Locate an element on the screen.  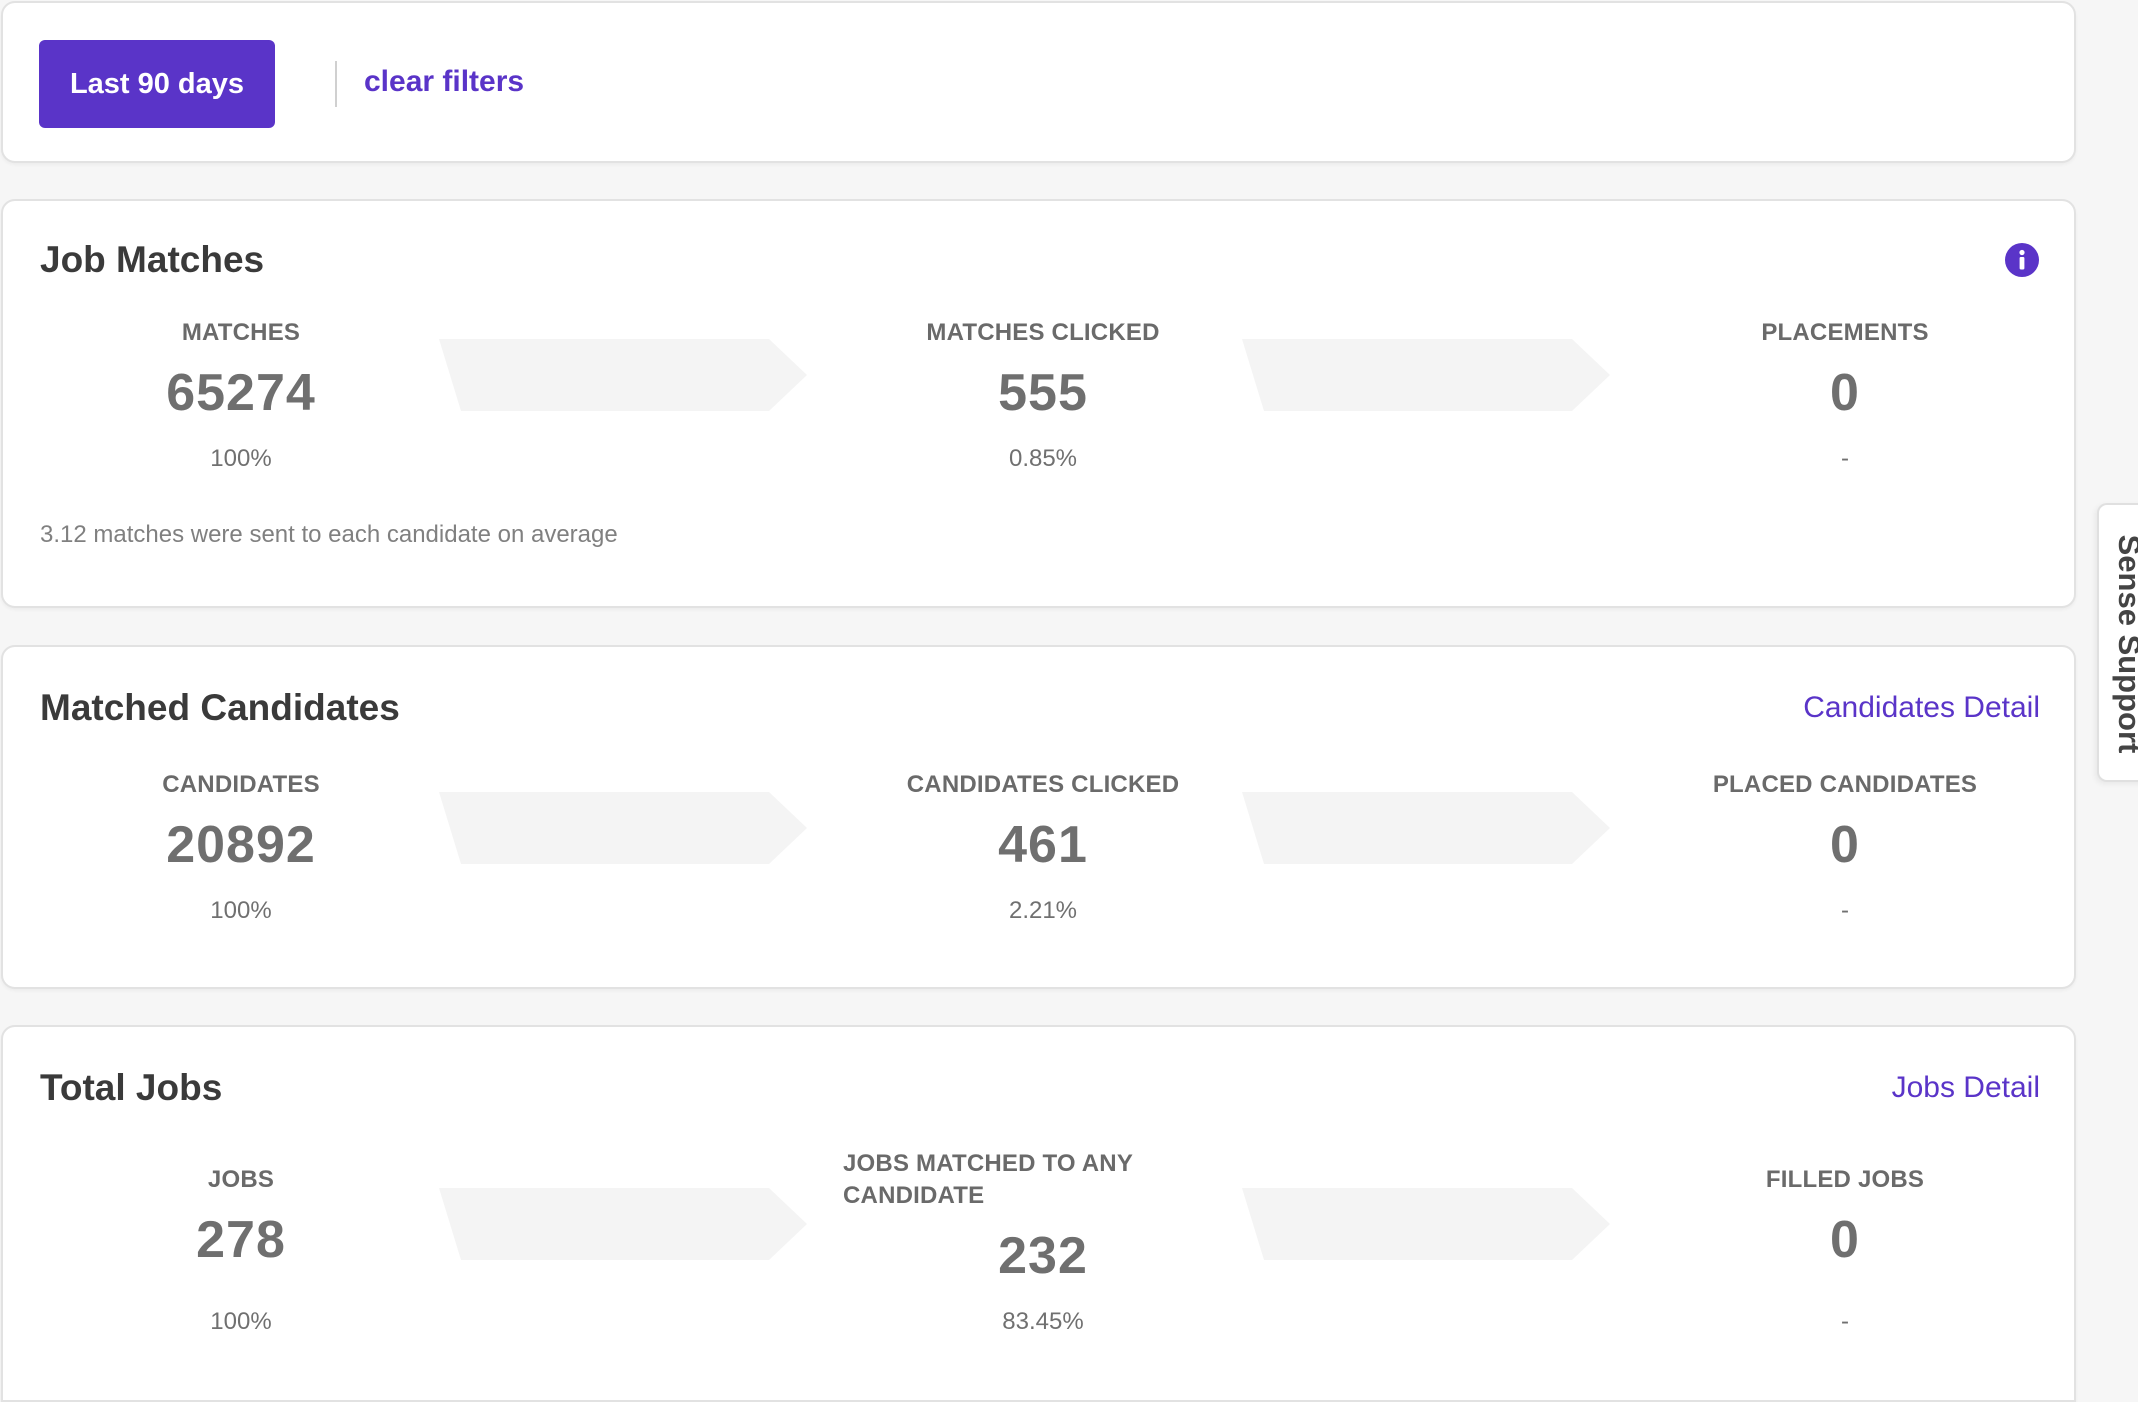
metric-label: MATCHES CLICKED is located at coordinates (1043, 332).